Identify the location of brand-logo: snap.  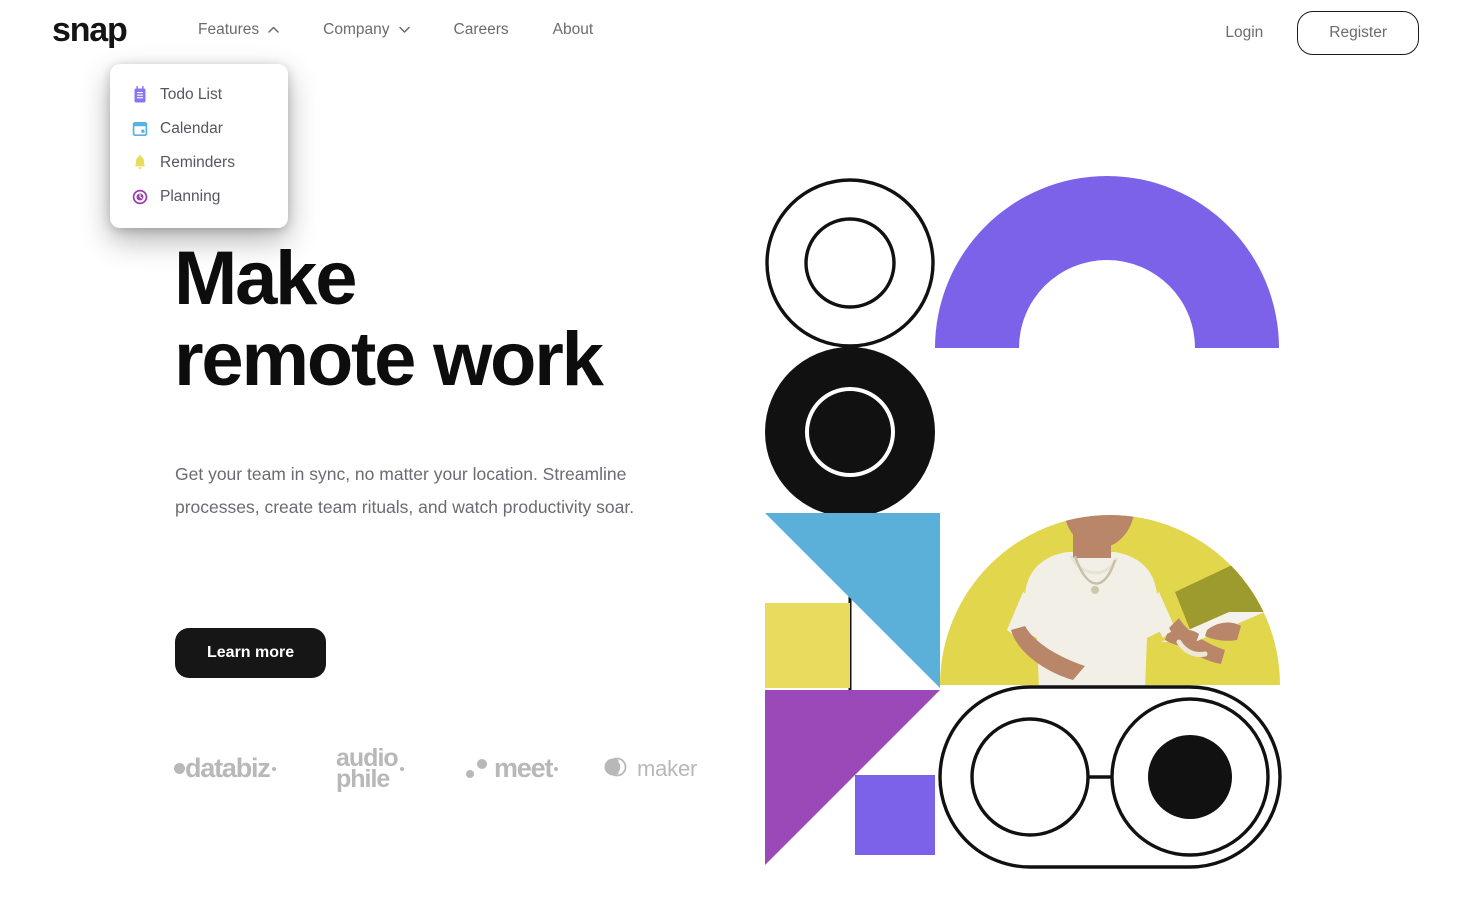
(90, 30).